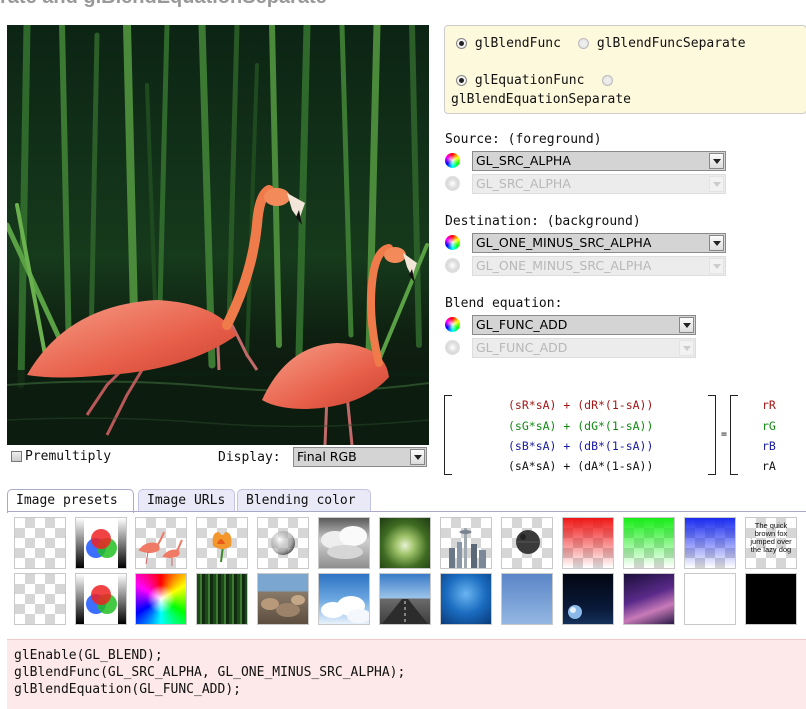  Describe the element at coordinates (504, 303) in the screenshot. I see `equation-label: Blend equation:` at that location.